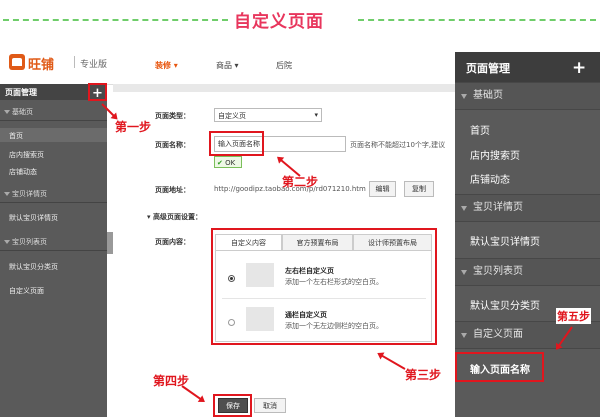  I want to click on advanced-settings-toggle: ▾ 高级页面设置：, so click(174, 217).